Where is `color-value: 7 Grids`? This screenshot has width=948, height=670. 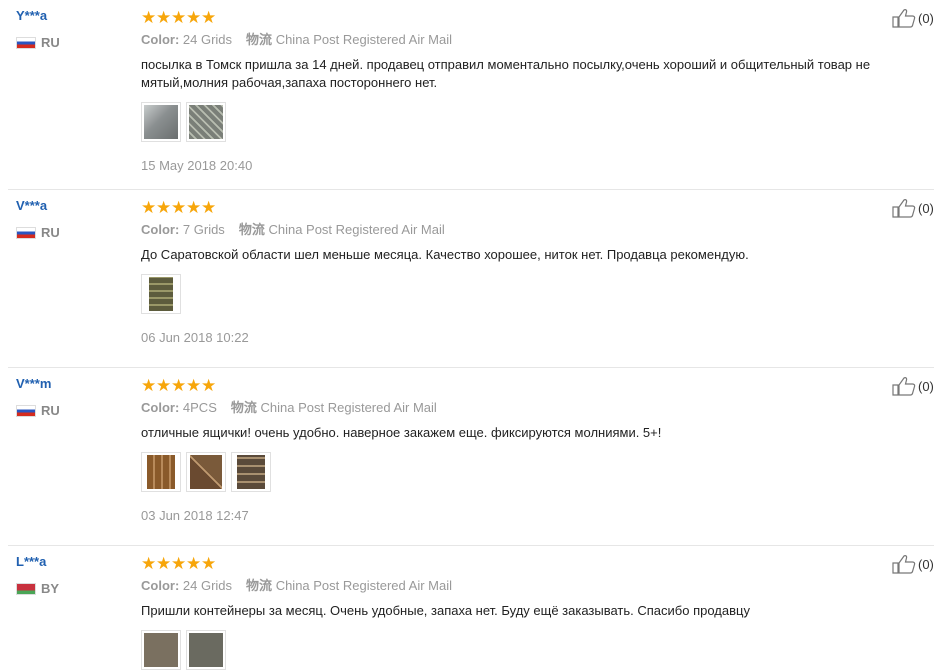 color-value: 7 Grids is located at coordinates (203, 229).